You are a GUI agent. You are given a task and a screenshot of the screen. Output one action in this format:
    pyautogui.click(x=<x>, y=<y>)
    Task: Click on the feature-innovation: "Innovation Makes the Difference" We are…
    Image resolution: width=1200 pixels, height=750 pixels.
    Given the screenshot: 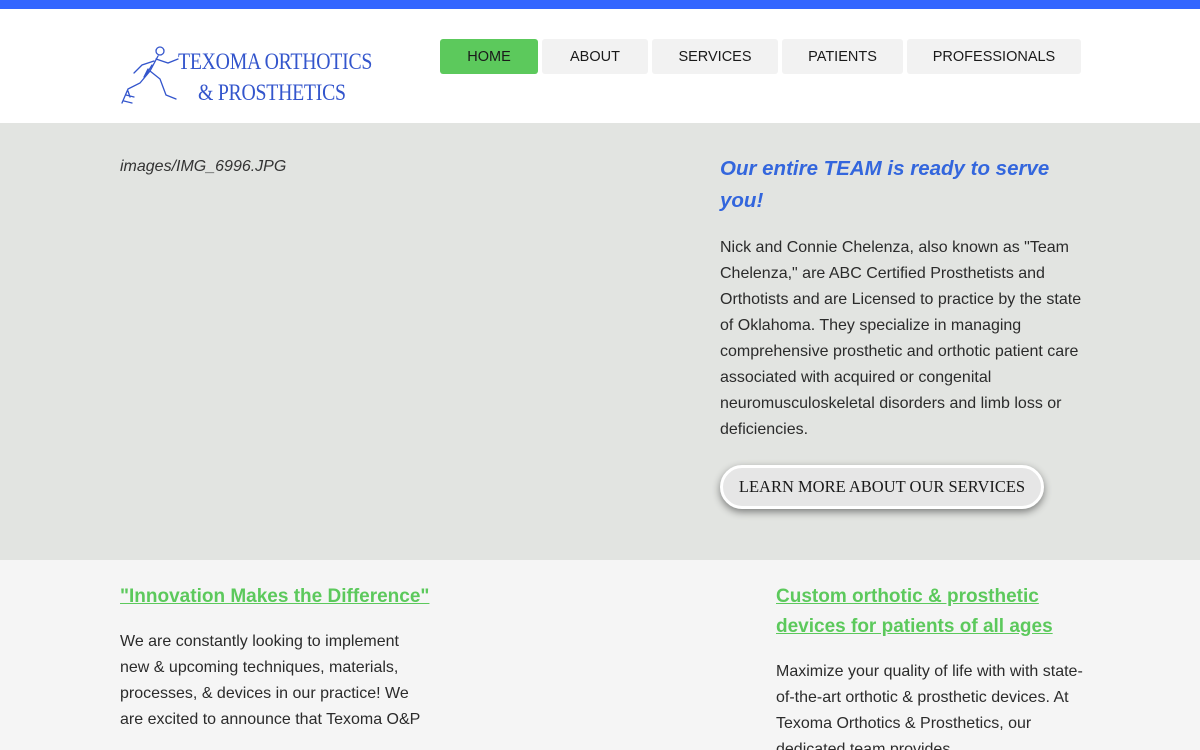 What is the action you would take?
    pyautogui.click(x=275, y=657)
    